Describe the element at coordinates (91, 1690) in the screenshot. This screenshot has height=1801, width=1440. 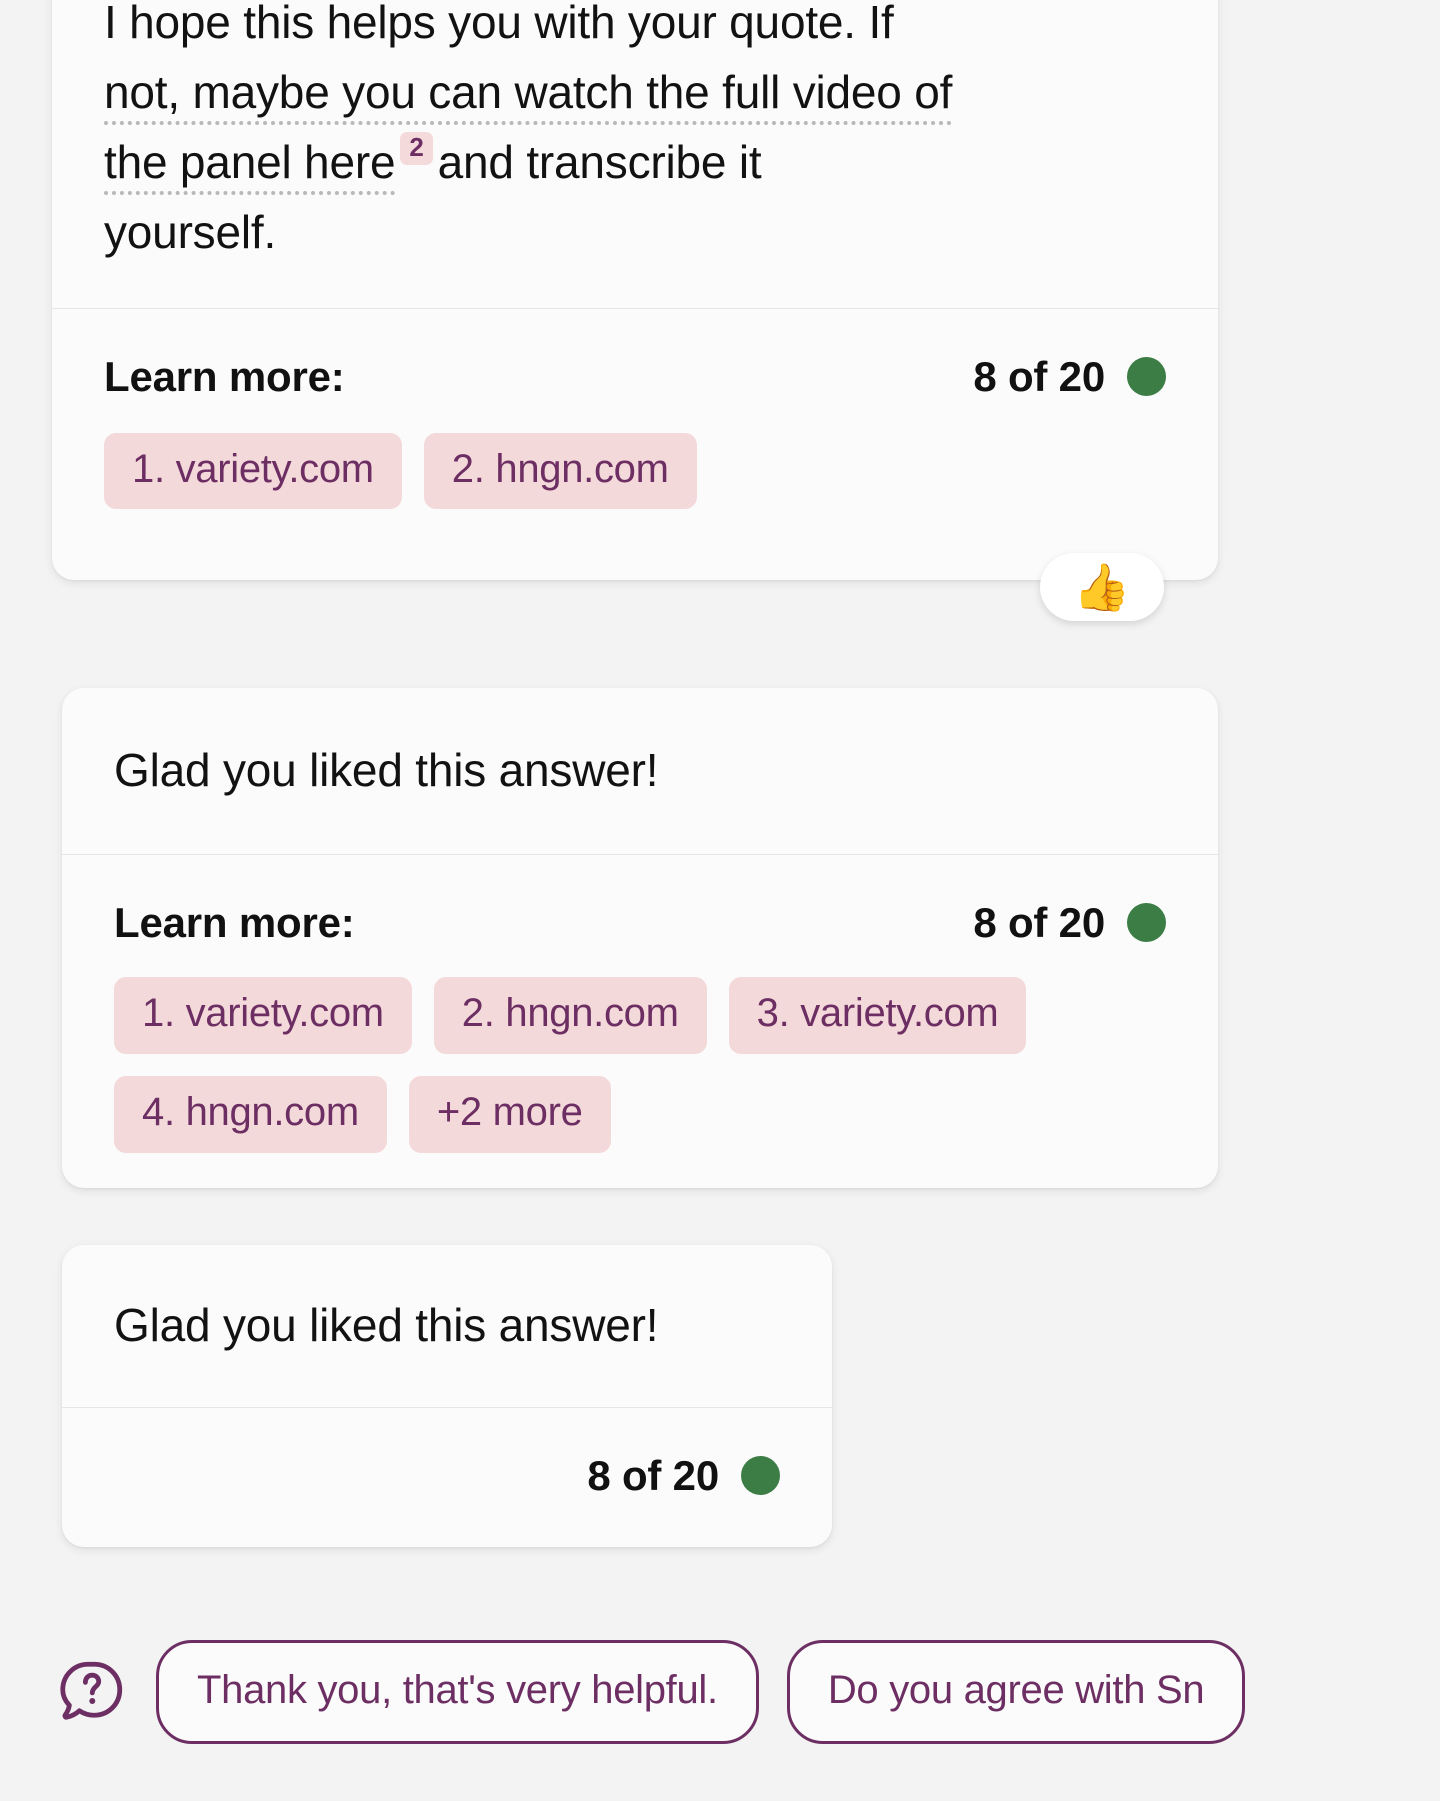
I see `question-bubble-icon` at that location.